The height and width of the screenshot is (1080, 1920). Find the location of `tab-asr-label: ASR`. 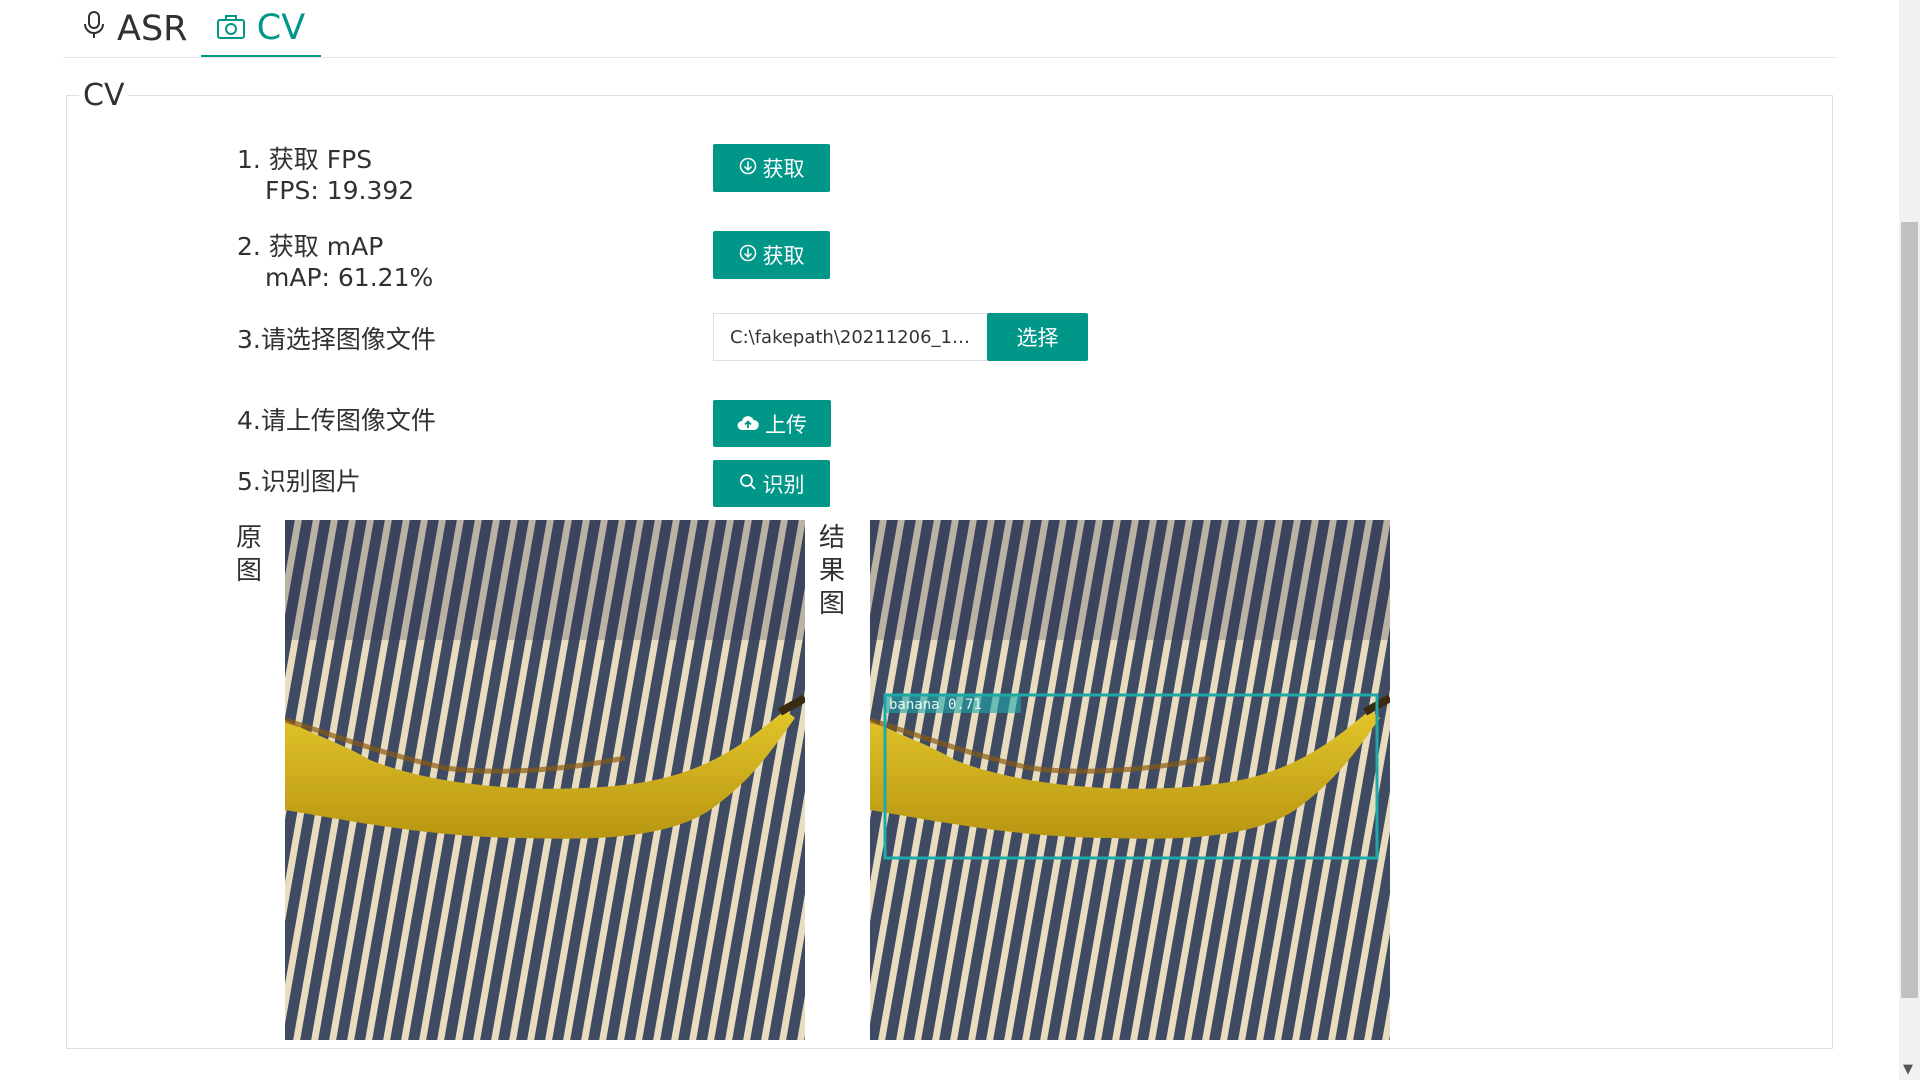

tab-asr-label: ASR is located at coordinates (152, 28).